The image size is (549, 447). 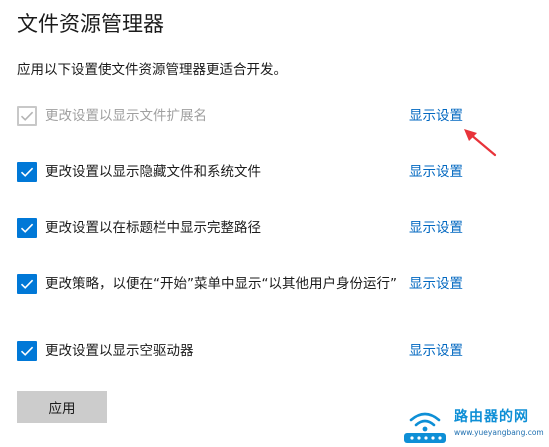 What do you see at coordinates (153, 228) in the screenshot?
I see `full-path-label: 更改设置以在标题栏中显示完整路径` at bounding box center [153, 228].